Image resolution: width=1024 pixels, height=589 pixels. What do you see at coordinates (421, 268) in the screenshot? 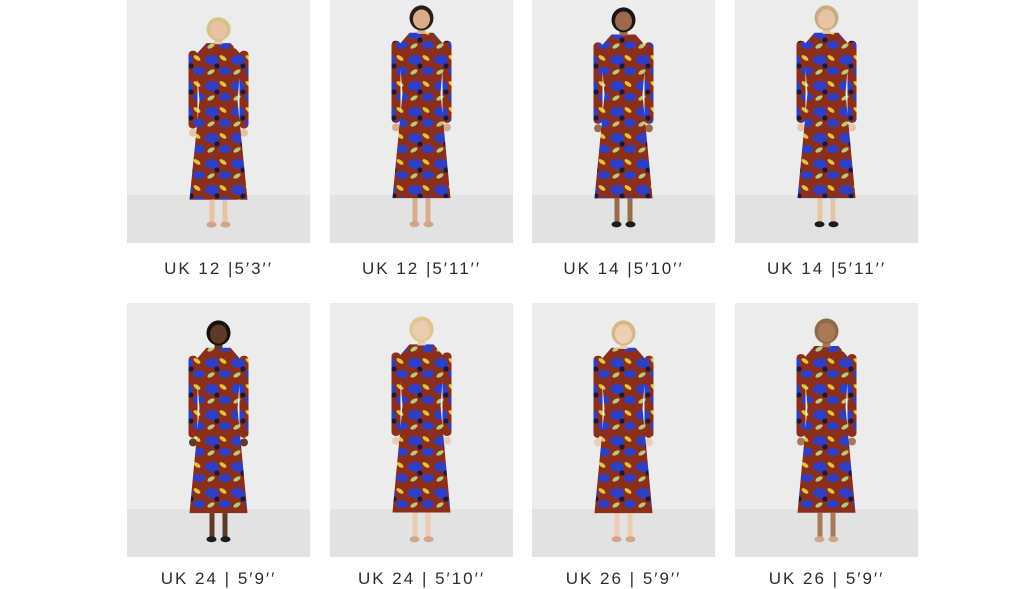
I see `size-height-label: UK 12 |5′11′′` at bounding box center [421, 268].